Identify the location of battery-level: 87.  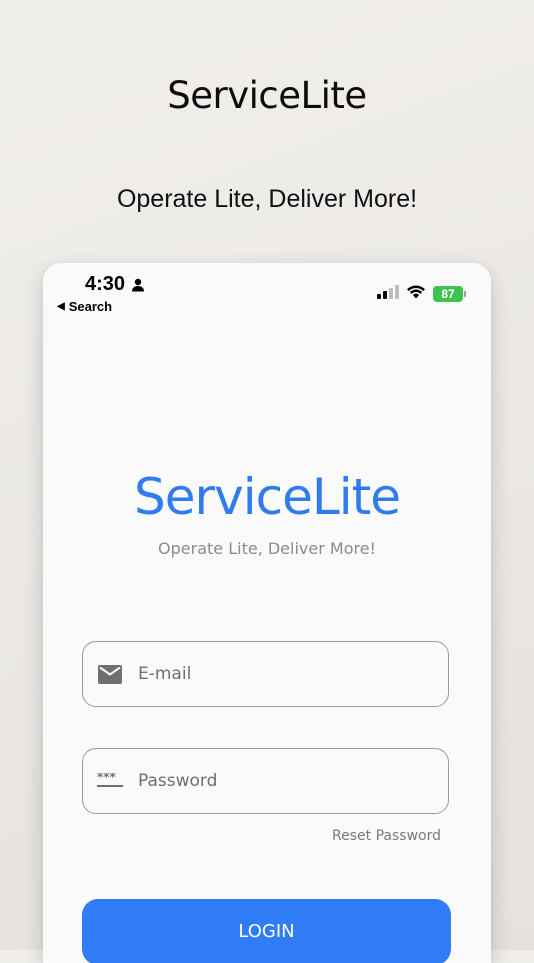
(448, 293).